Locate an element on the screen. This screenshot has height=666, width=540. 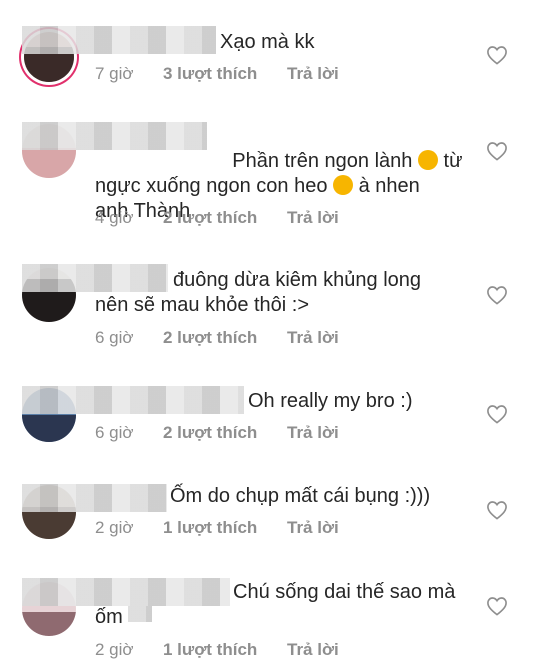
comment-text-part: à nhen is located at coordinates (389, 186).